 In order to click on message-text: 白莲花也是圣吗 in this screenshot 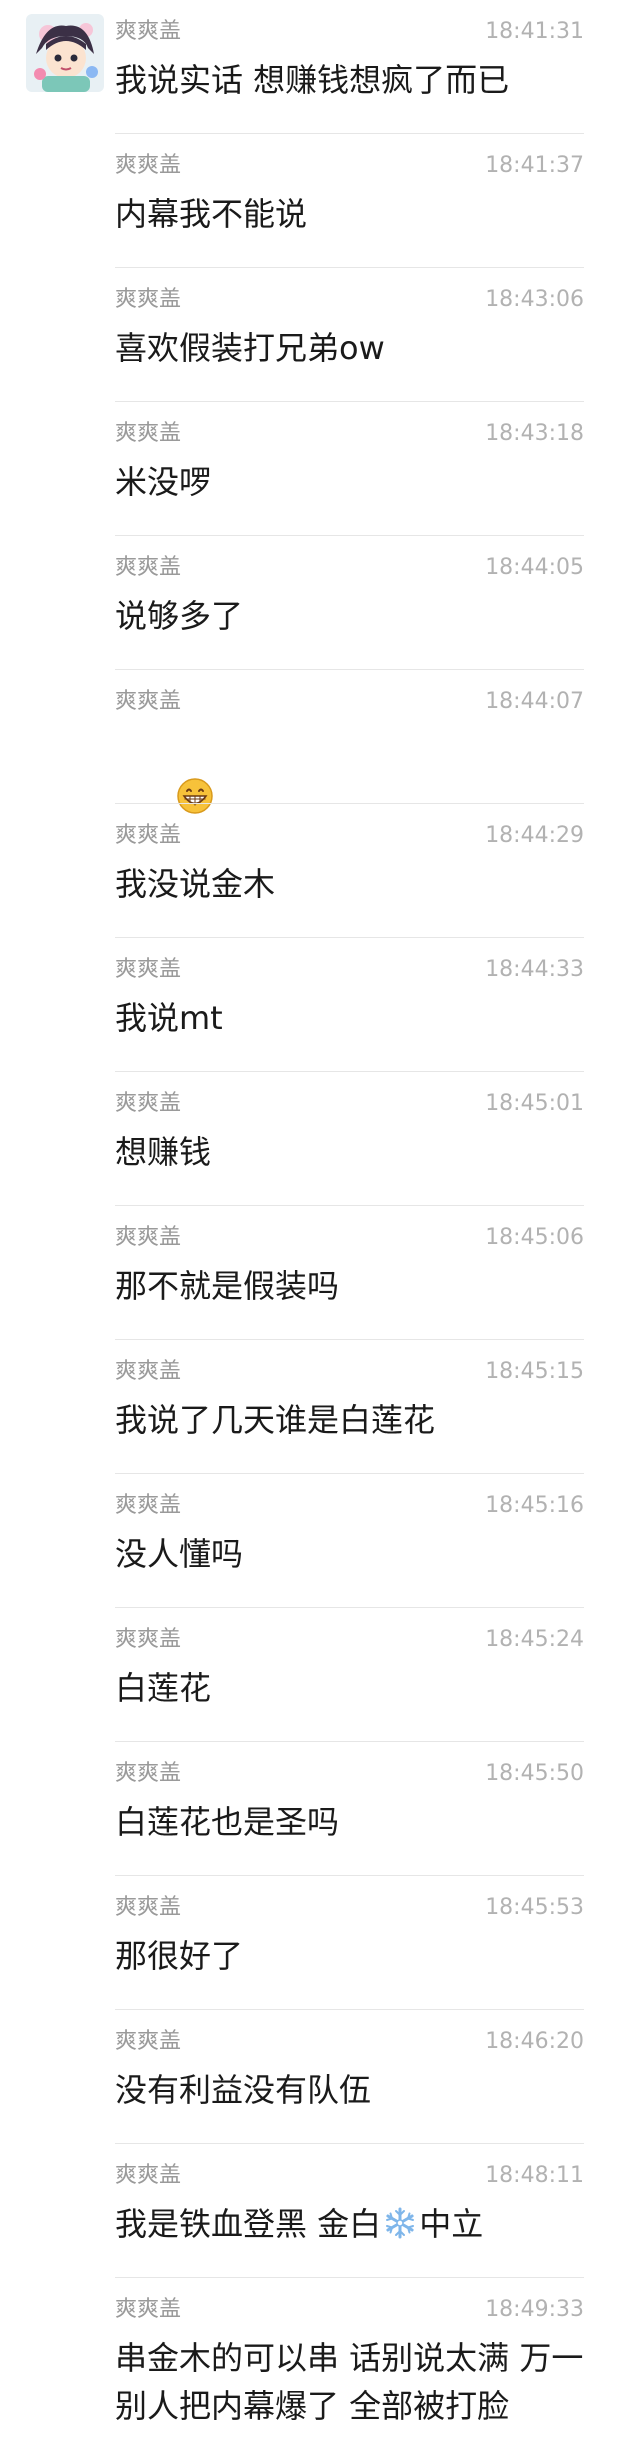, I will do `click(227, 1822)`.